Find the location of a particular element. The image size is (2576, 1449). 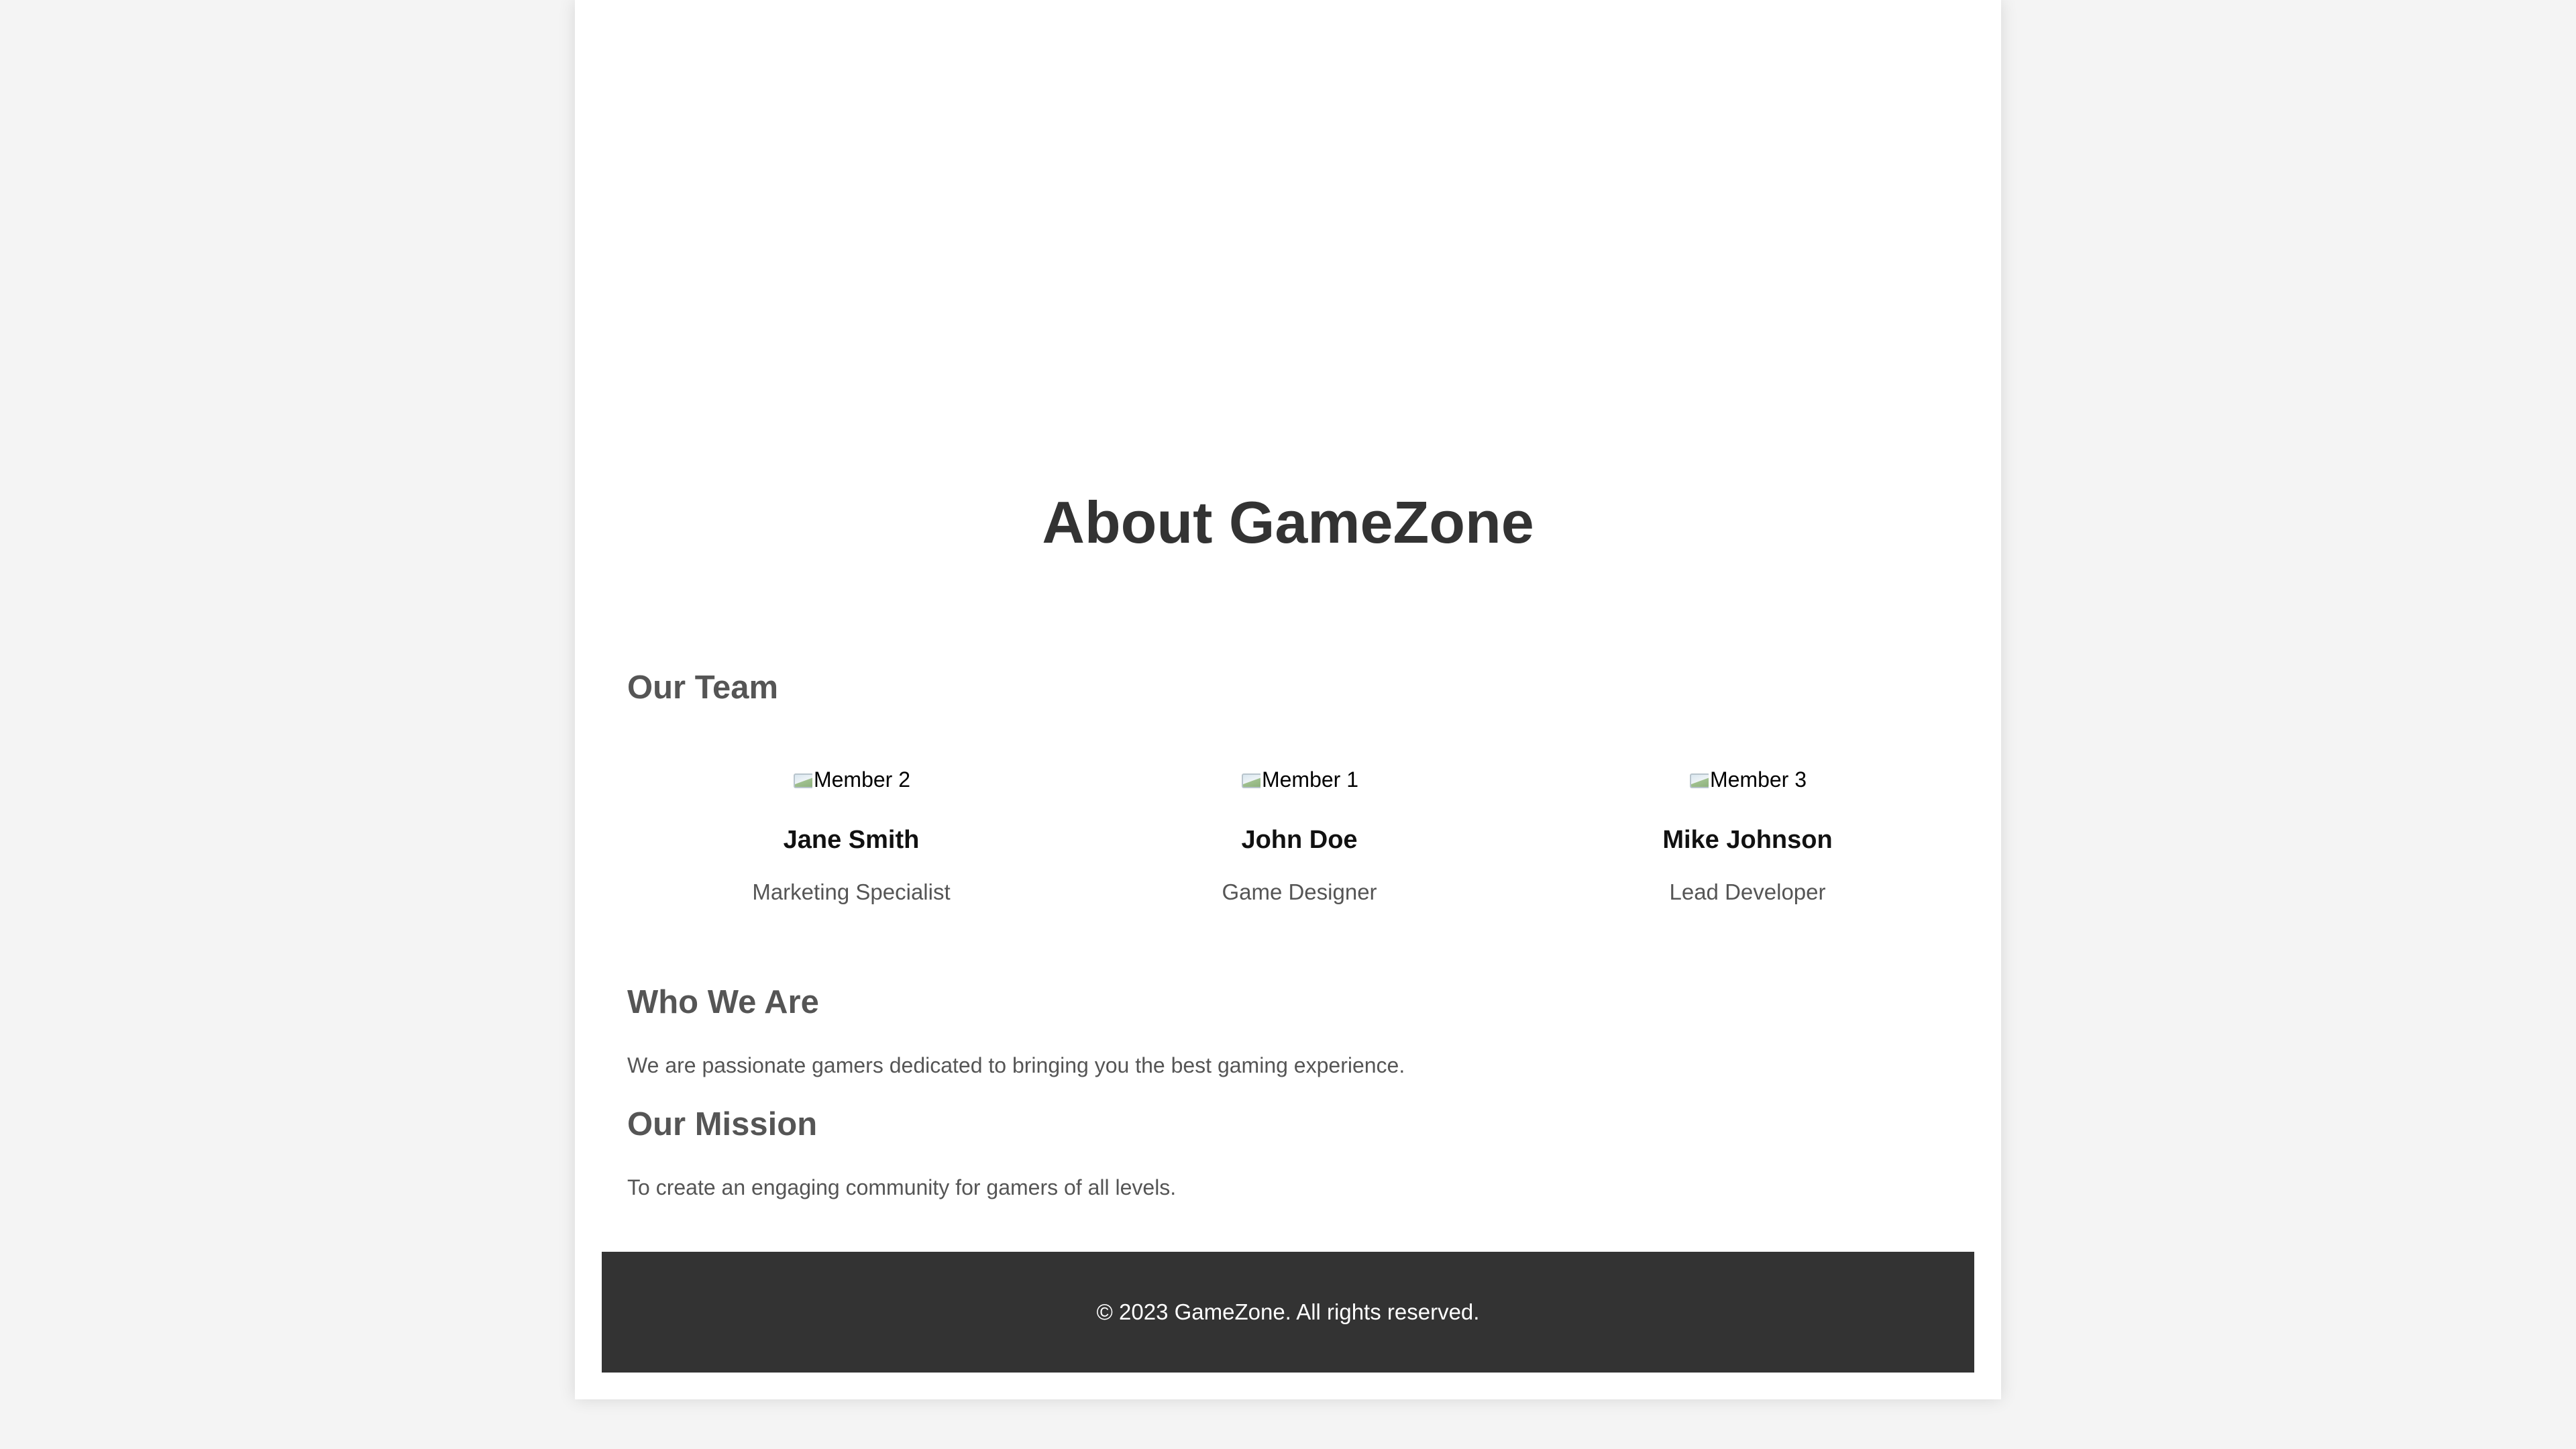

member-photo-alt: Member 3 is located at coordinates (1758, 779).